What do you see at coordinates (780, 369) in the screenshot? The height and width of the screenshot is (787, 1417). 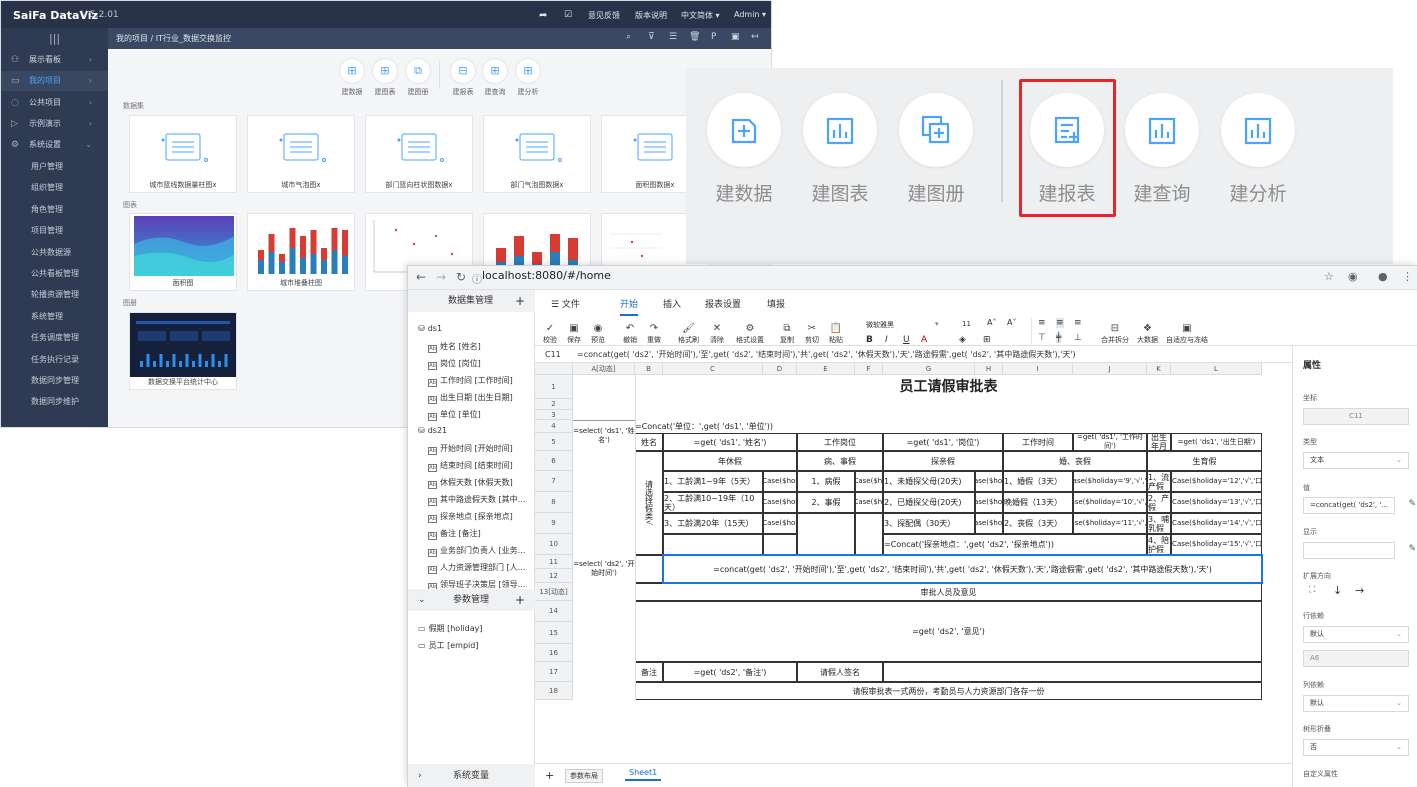 I see `column-header: D` at bounding box center [780, 369].